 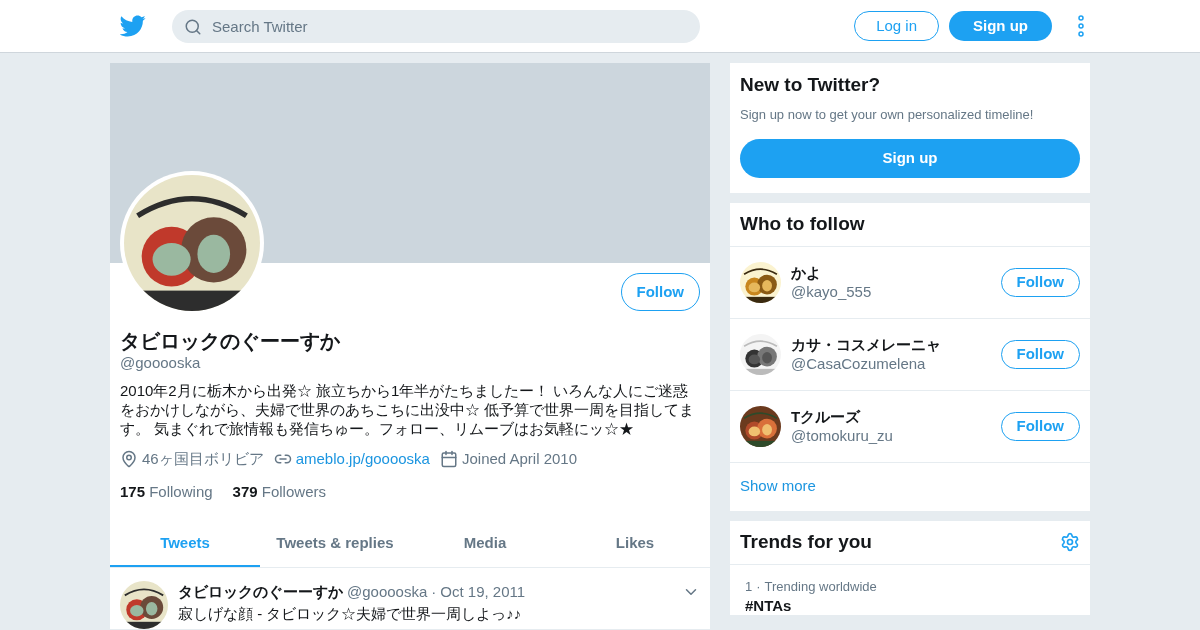 What do you see at coordinates (350, 613) in the screenshot?
I see `tweet-text: 寂しげな顔 - タビロック☆夫婦で世界一周しよっ♪♪` at bounding box center [350, 613].